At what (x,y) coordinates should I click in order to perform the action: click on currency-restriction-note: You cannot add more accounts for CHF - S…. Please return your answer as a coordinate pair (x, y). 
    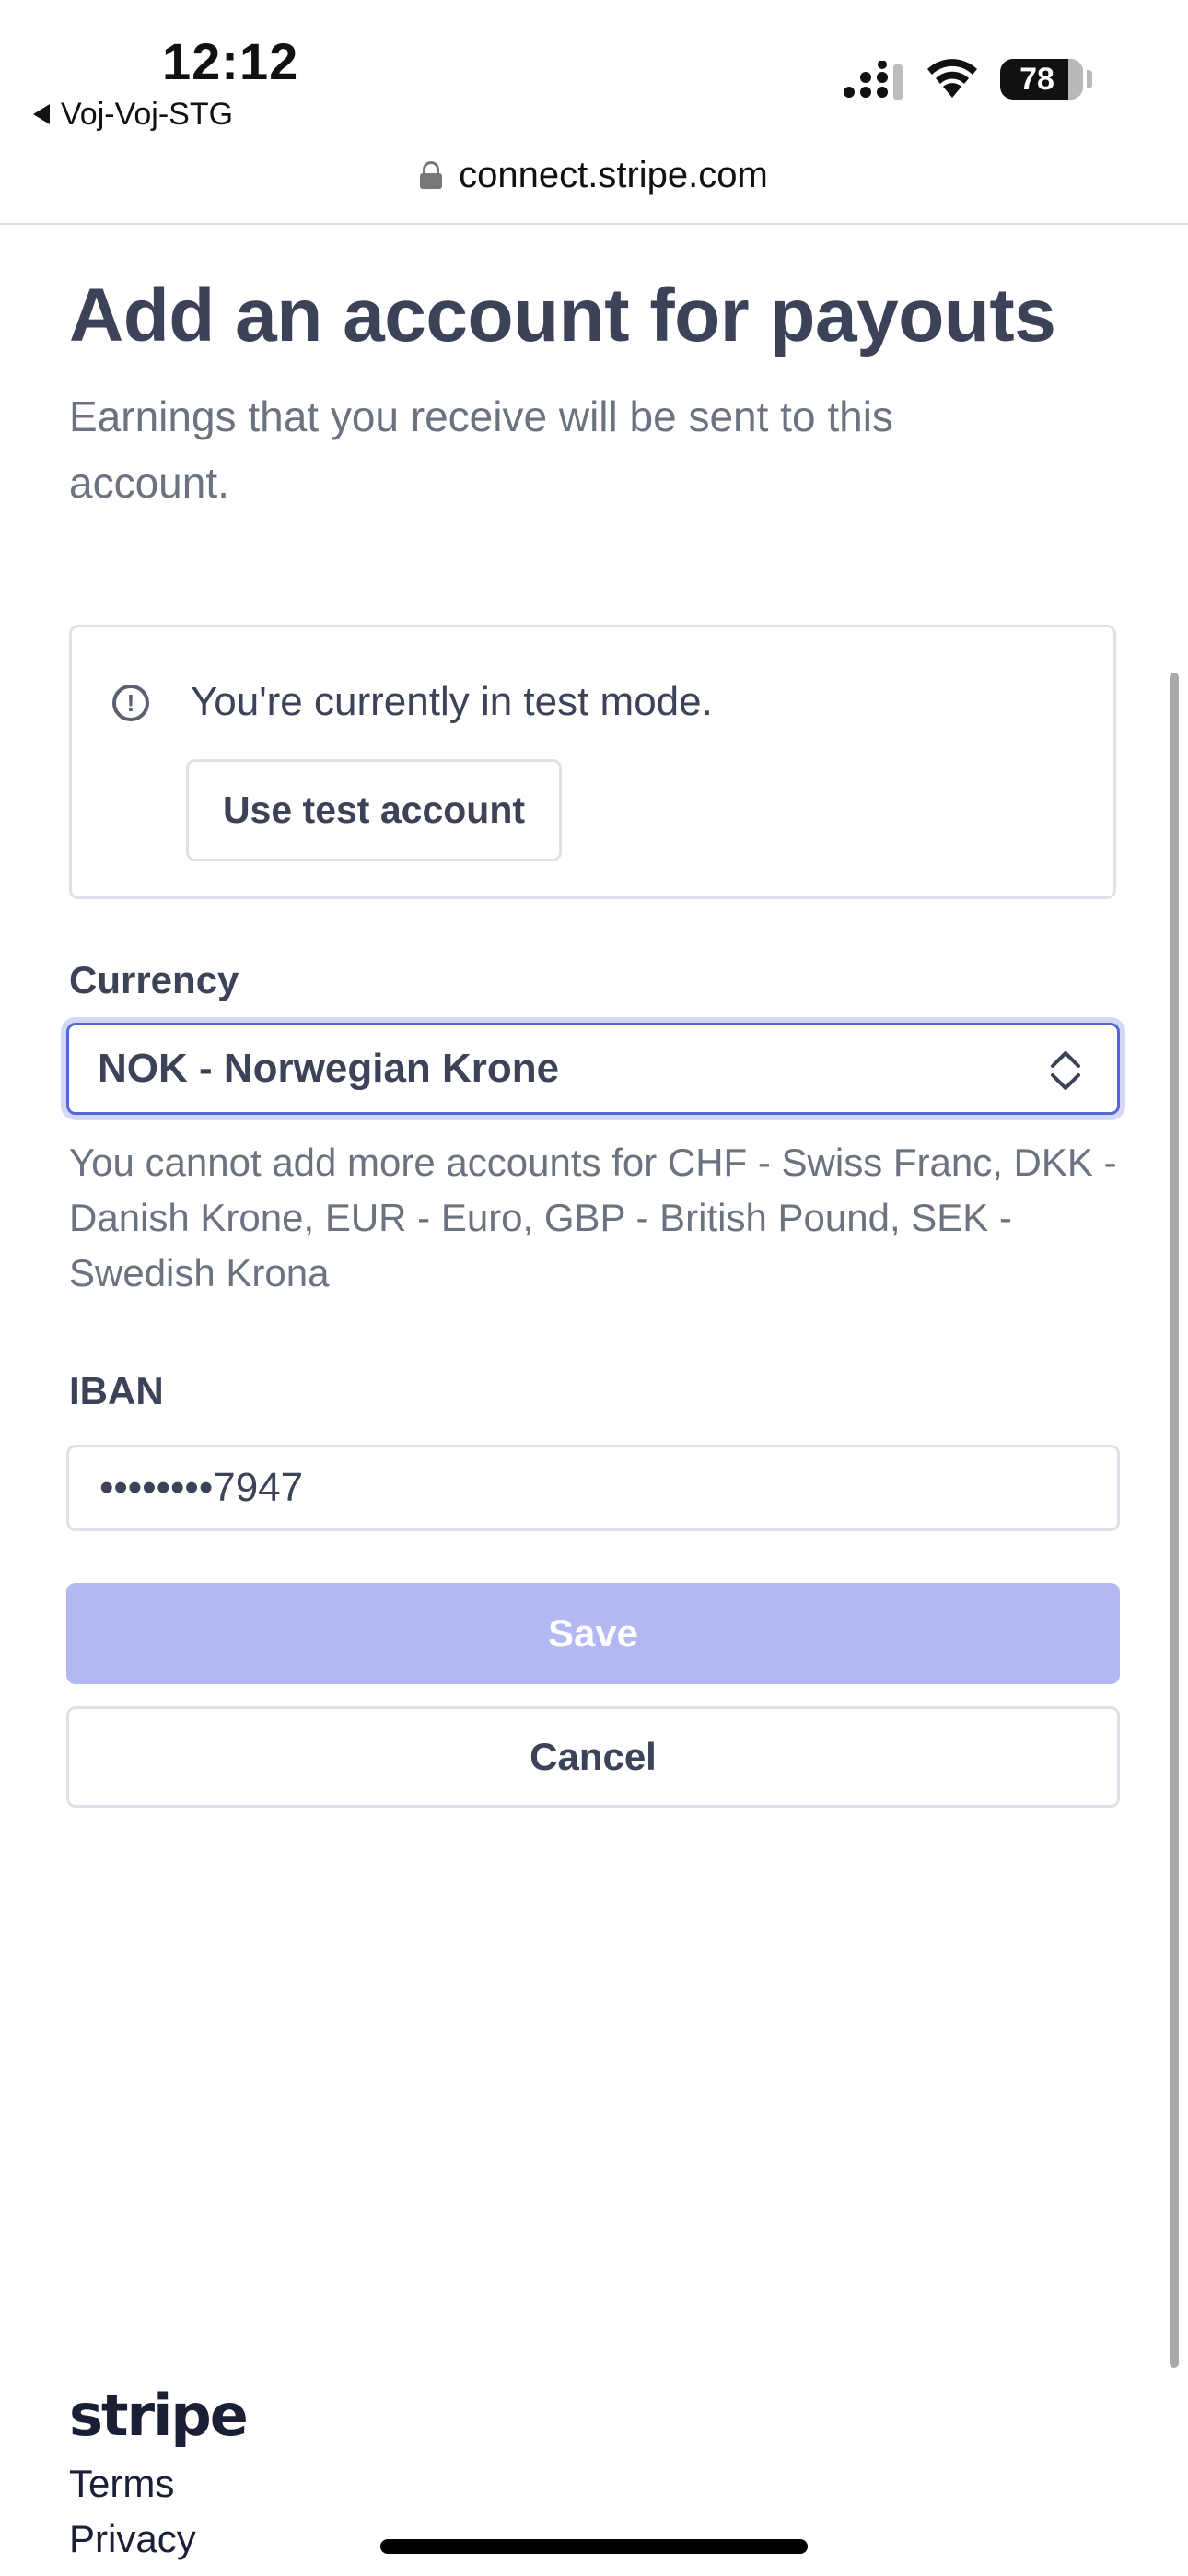
    Looking at the image, I should click on (593, 1217).